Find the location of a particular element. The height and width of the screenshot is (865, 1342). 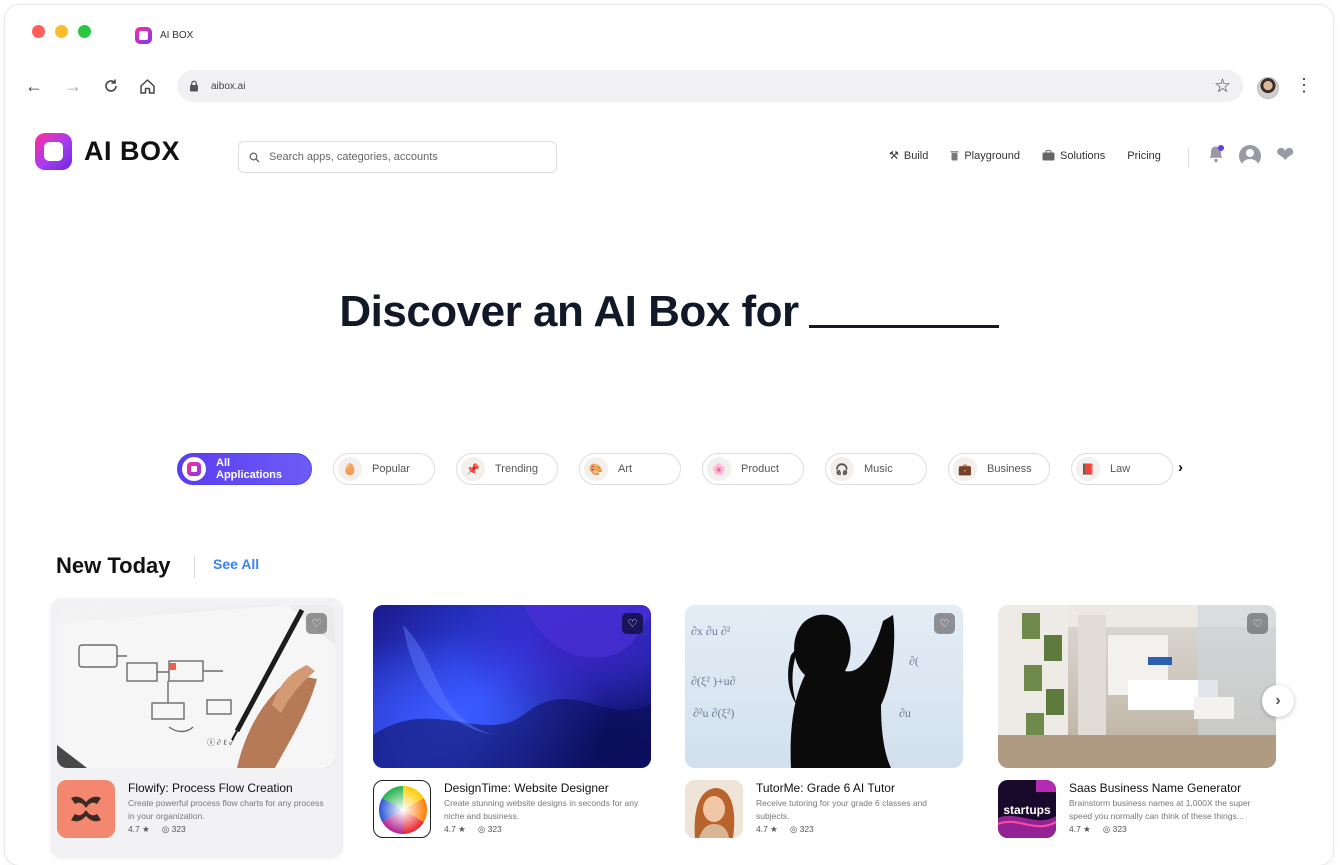

tools-icon: ⚒ is located at coordinates (894, 156).